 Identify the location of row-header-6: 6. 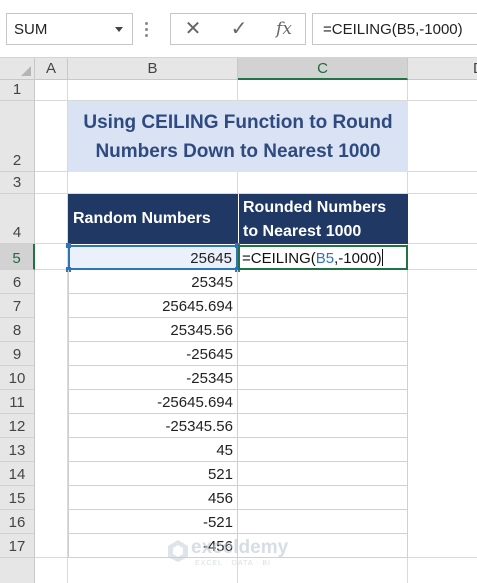
(17, 282).